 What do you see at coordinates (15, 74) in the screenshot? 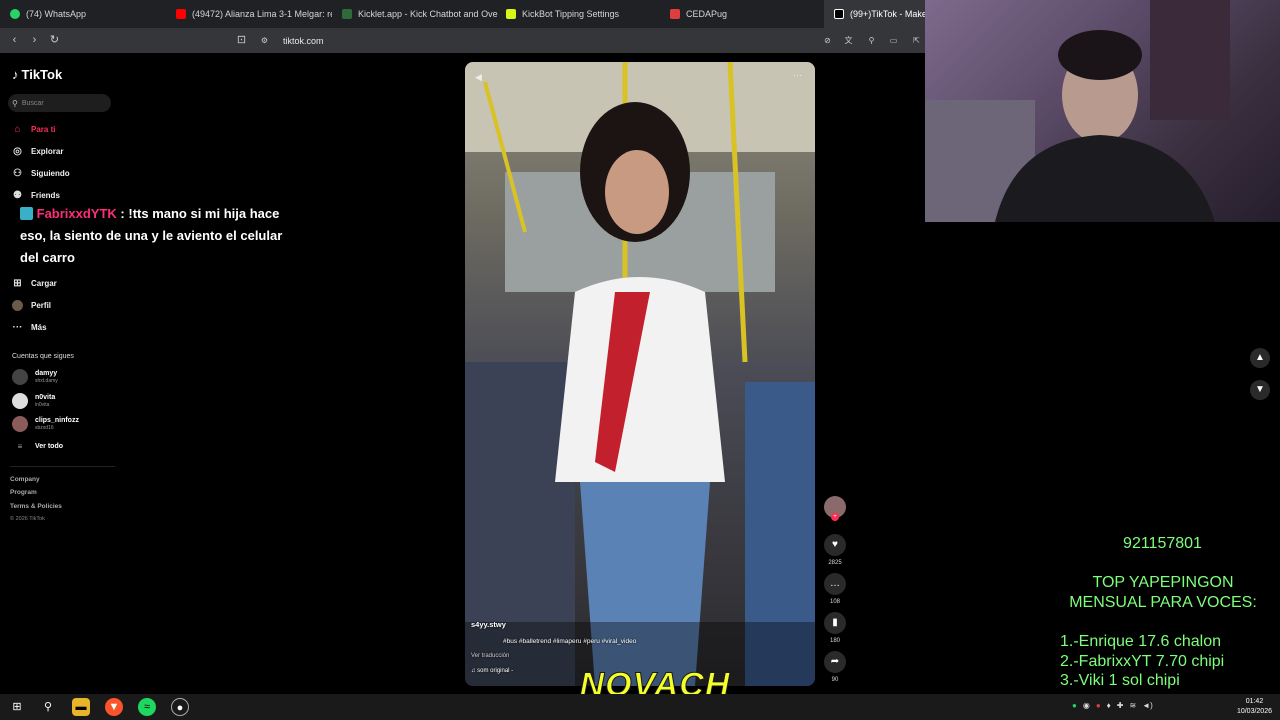
I see `tiktok-note-icon: ♪` at bounding box center [15, 74].